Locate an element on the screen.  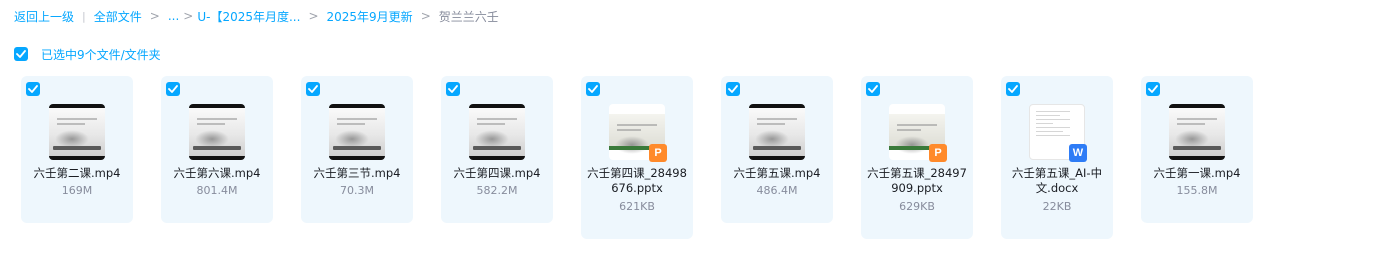
file-name: 六壬第四课_28498676.pptx is located at coordinates (637, 181).